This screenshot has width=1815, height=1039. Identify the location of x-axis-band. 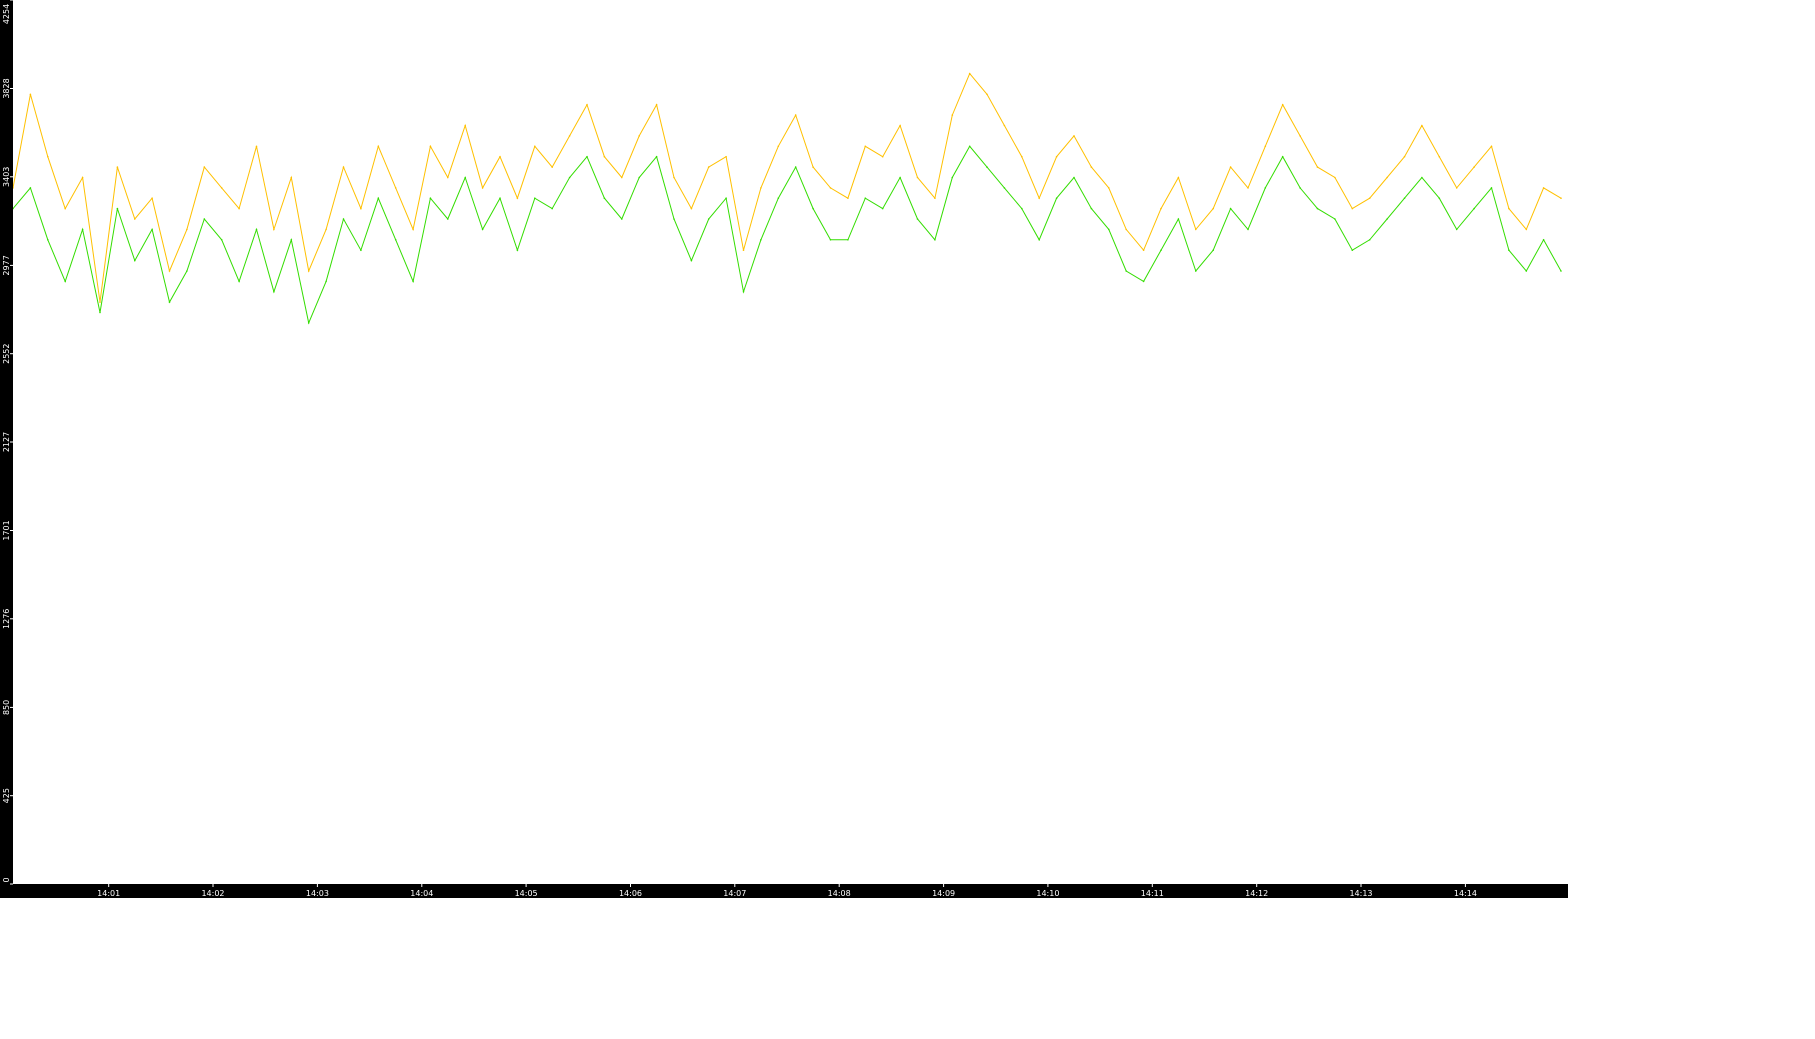
(784, 891).